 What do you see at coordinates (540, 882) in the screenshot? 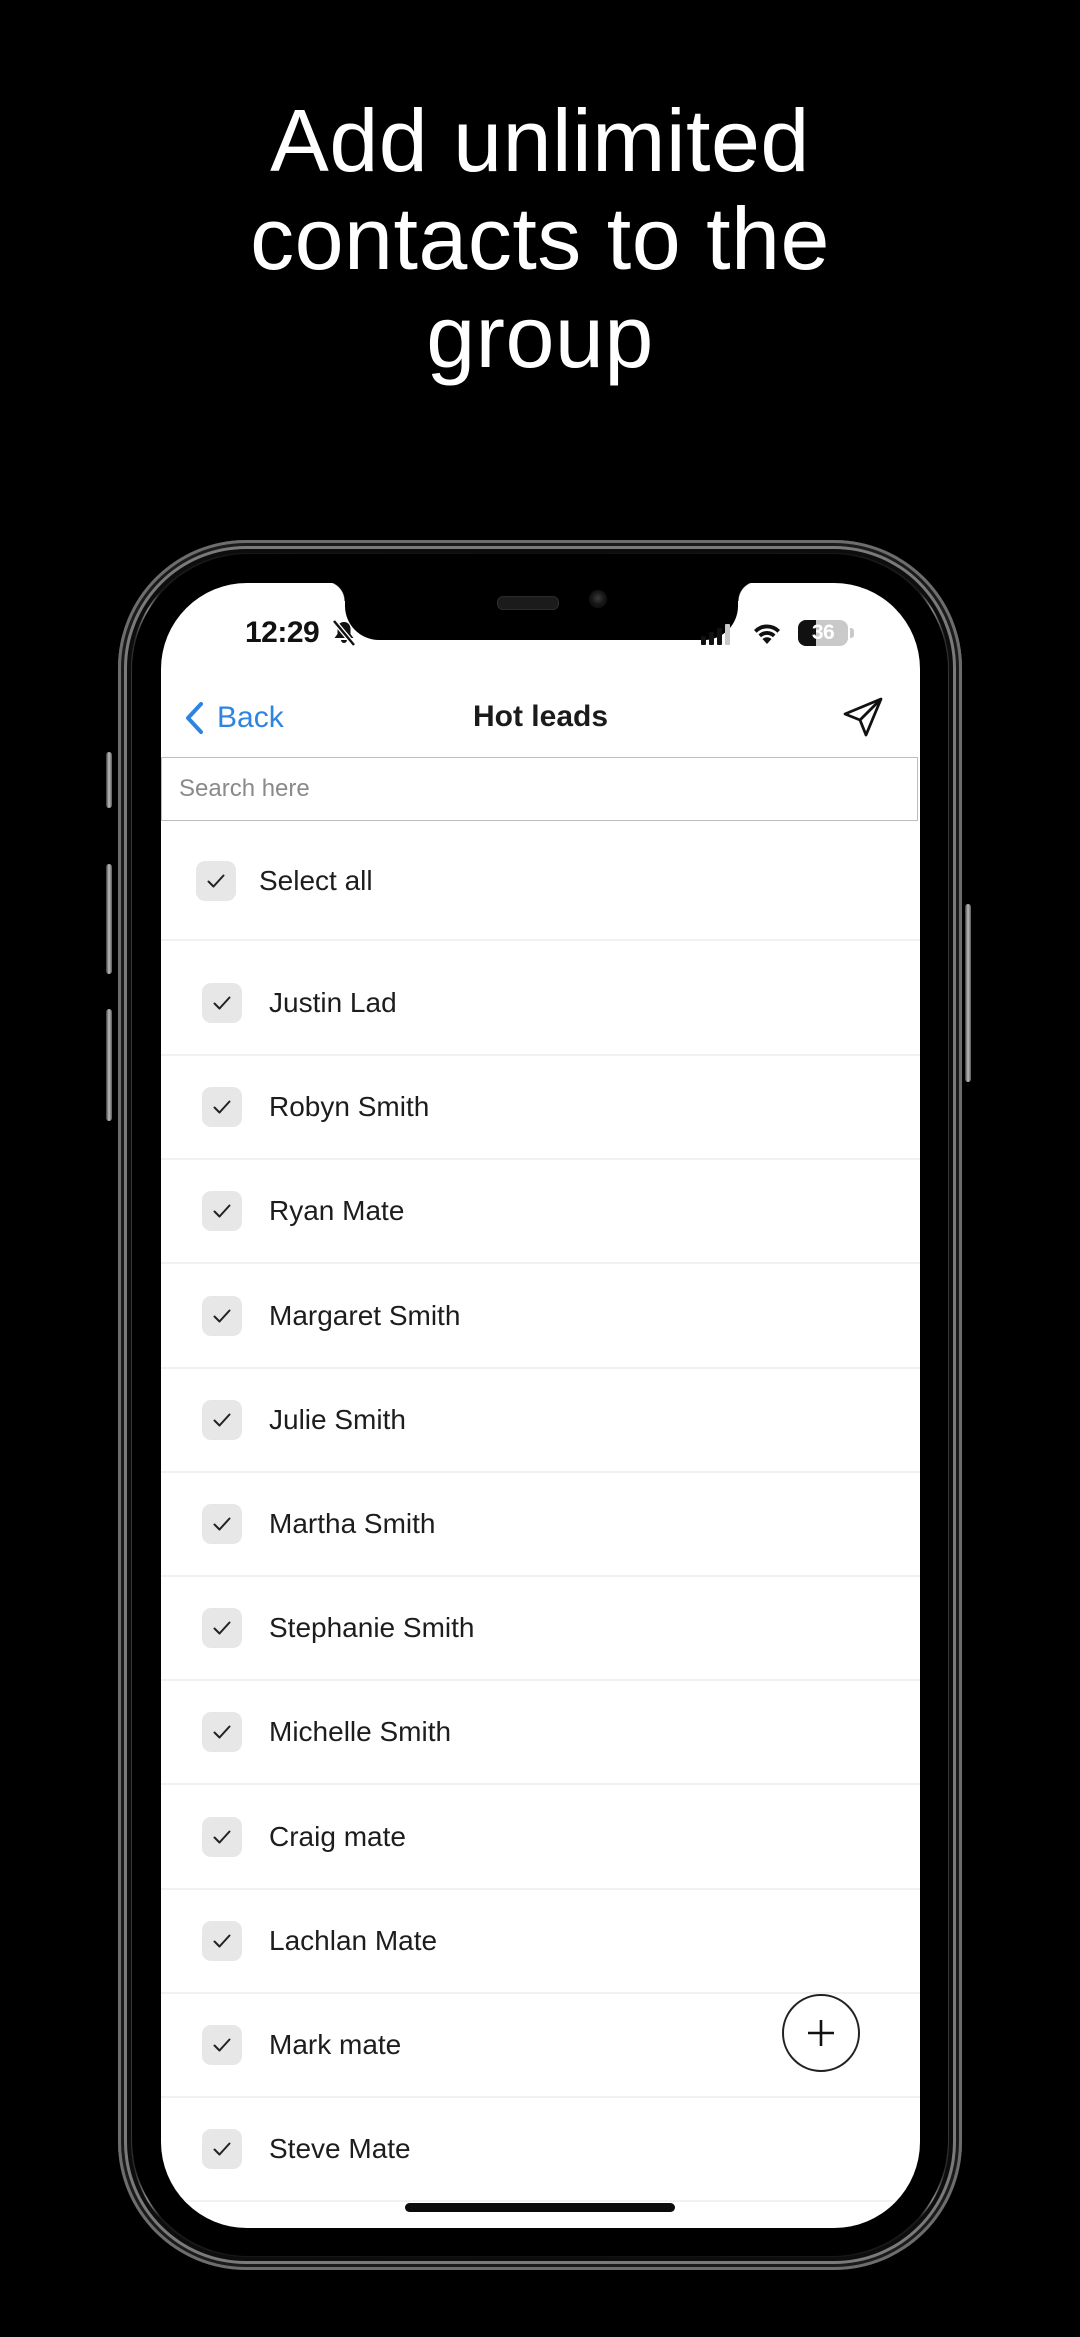
I see `select-all-row: Select all` at bounding box center [540, 882].